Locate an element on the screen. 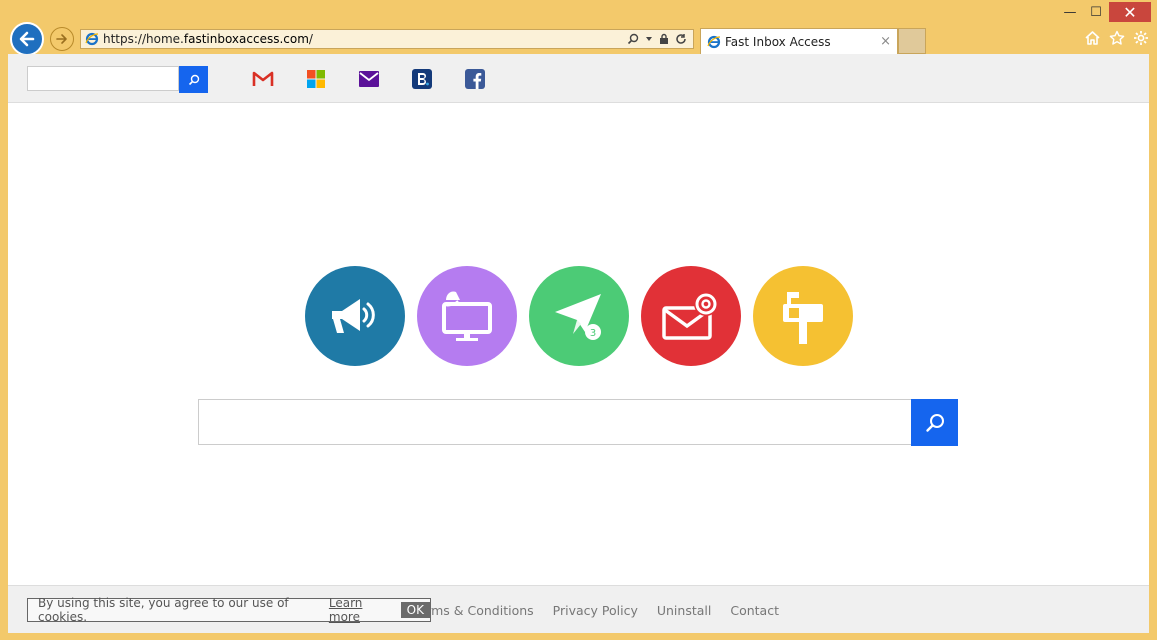 Image resolution: width=1157 pixels, height=640 pixels. main-search-input is located at coordinates (555, 422).